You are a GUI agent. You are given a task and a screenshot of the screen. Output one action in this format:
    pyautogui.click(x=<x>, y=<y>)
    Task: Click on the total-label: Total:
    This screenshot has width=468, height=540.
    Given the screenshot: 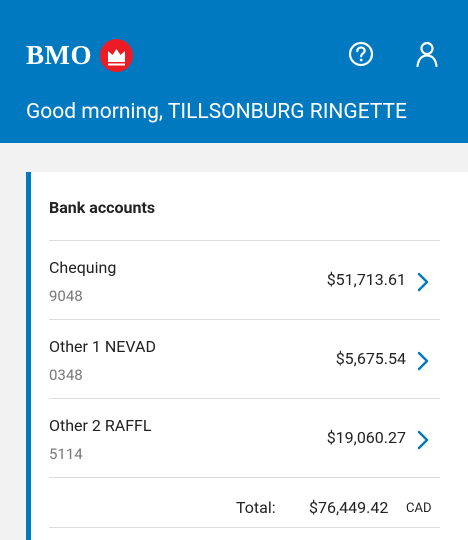 What is the action you would take?
    pyautogui.click(x=256, y=507)
    